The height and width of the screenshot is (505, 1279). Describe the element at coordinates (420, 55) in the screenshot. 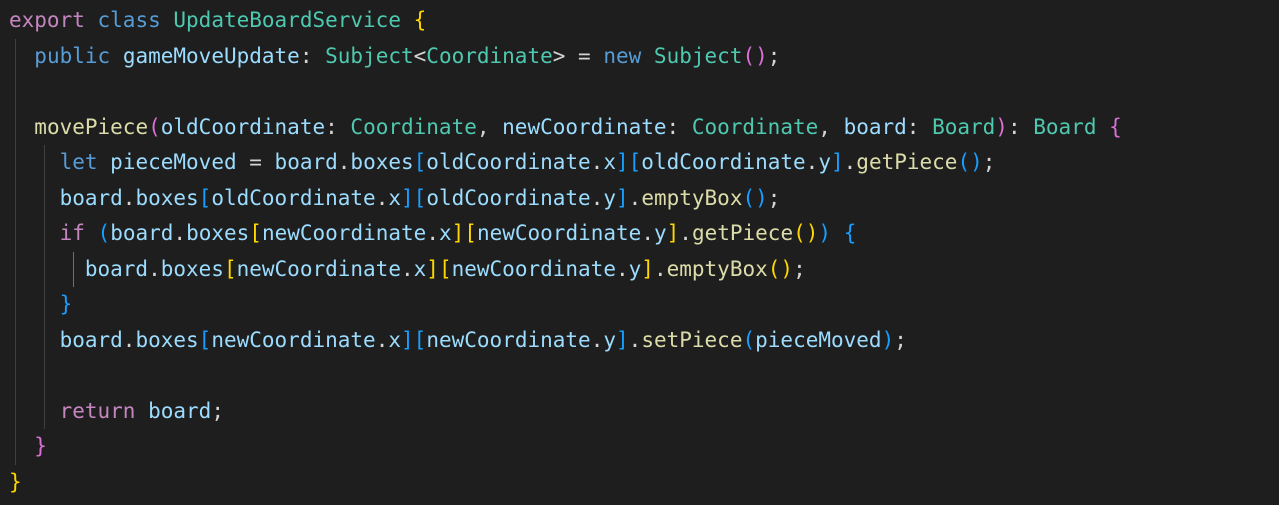

I see `code-token: <` at that location.